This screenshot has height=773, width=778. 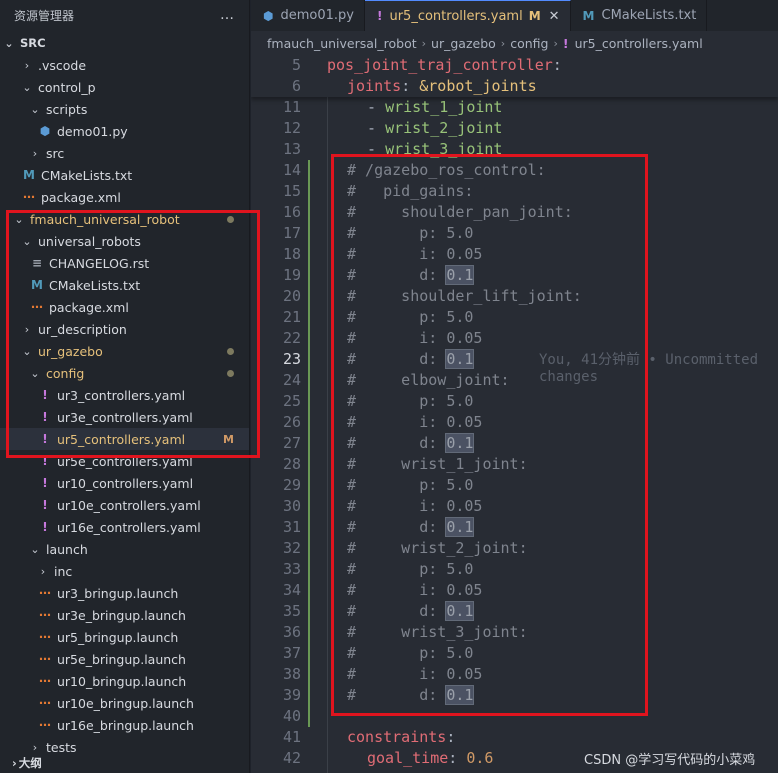 I want to click on breadcrumb-item: ur_gazebo, so click(x=463, y=43).